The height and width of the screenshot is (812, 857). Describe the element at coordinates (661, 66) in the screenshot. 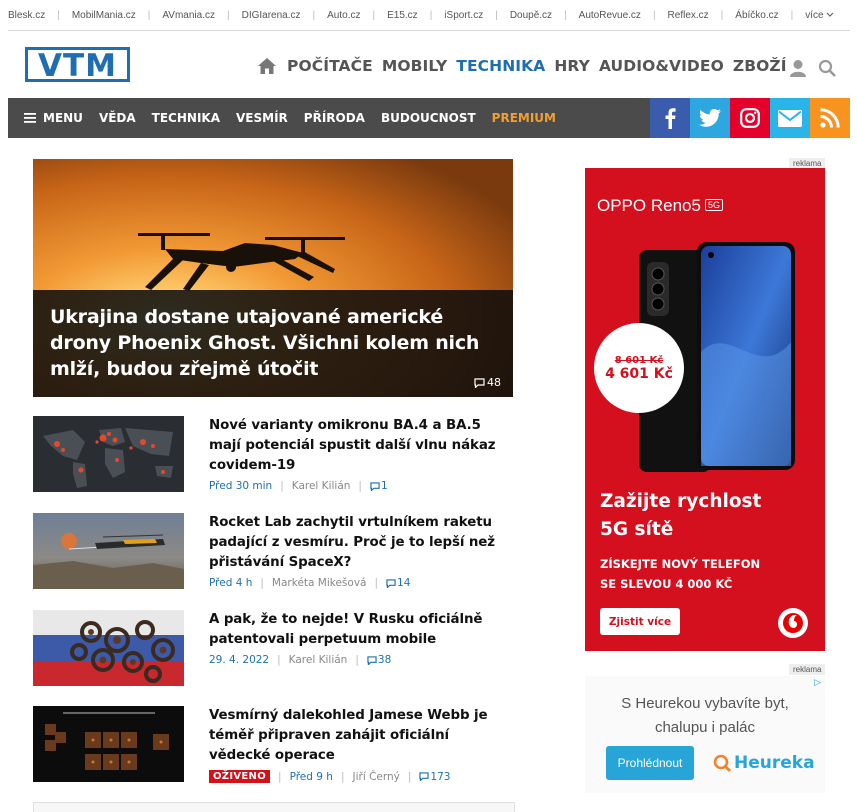

I see `nav-audio-video: AUDIO&VIDEO` at that location.